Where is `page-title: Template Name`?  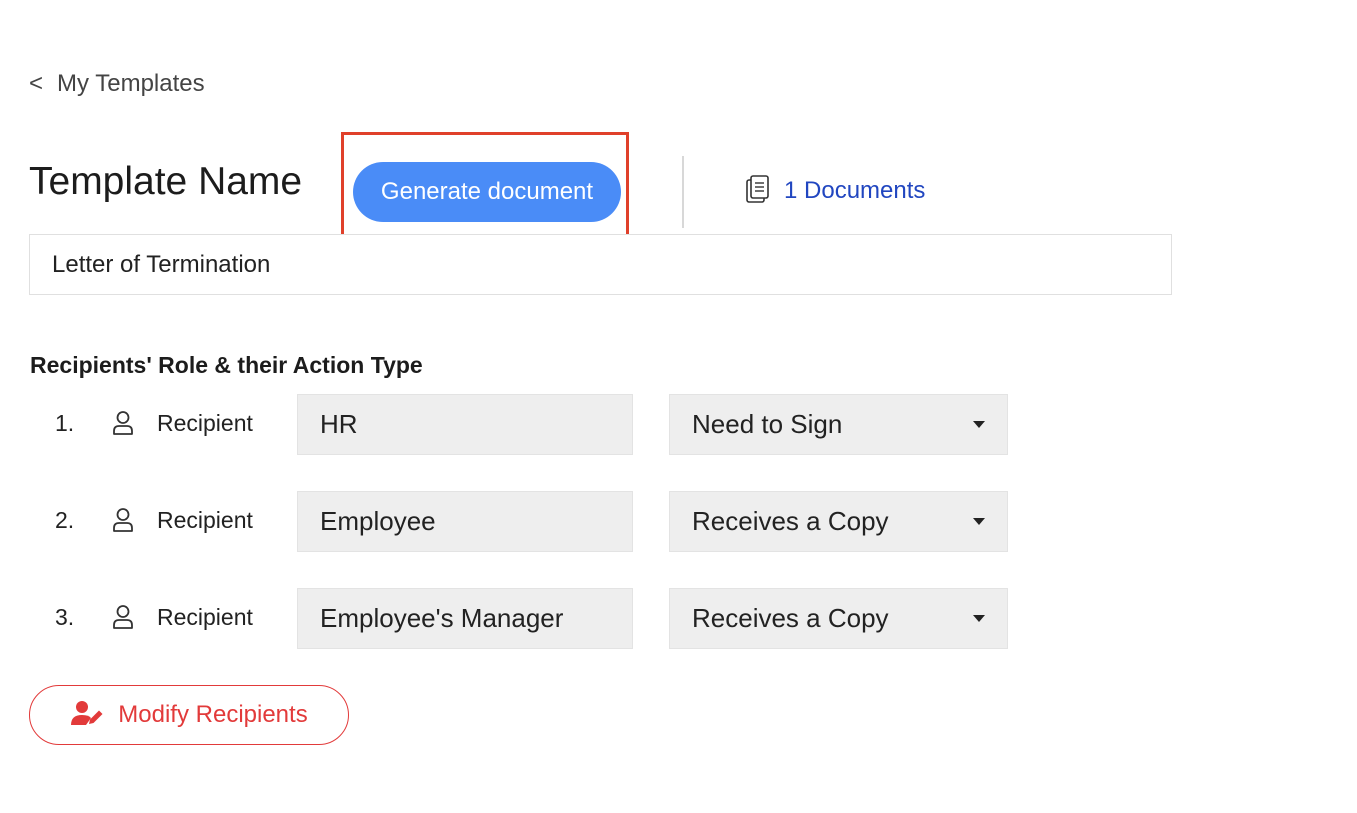 page-title: Template Name is located at coordinates (166, 181).